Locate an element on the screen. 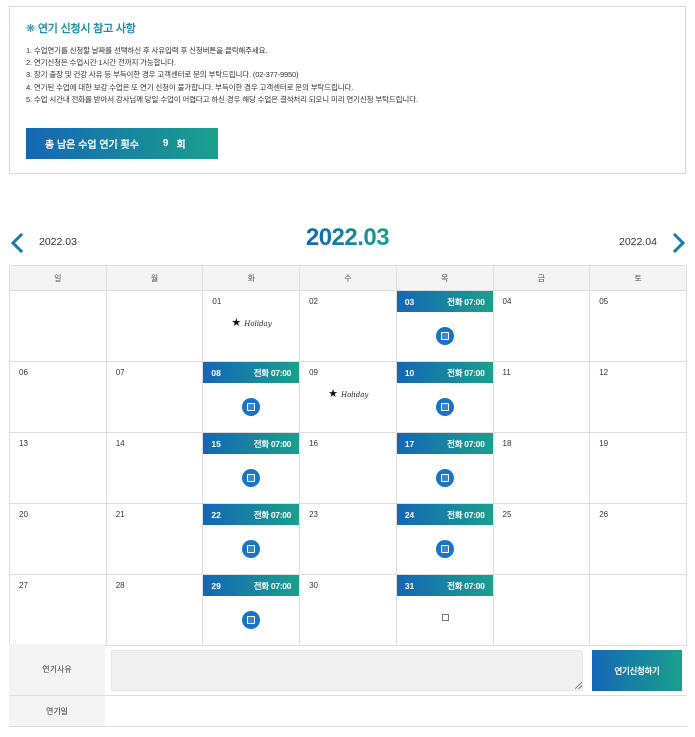  day-number: 21 is located at coordinates (120, 514).